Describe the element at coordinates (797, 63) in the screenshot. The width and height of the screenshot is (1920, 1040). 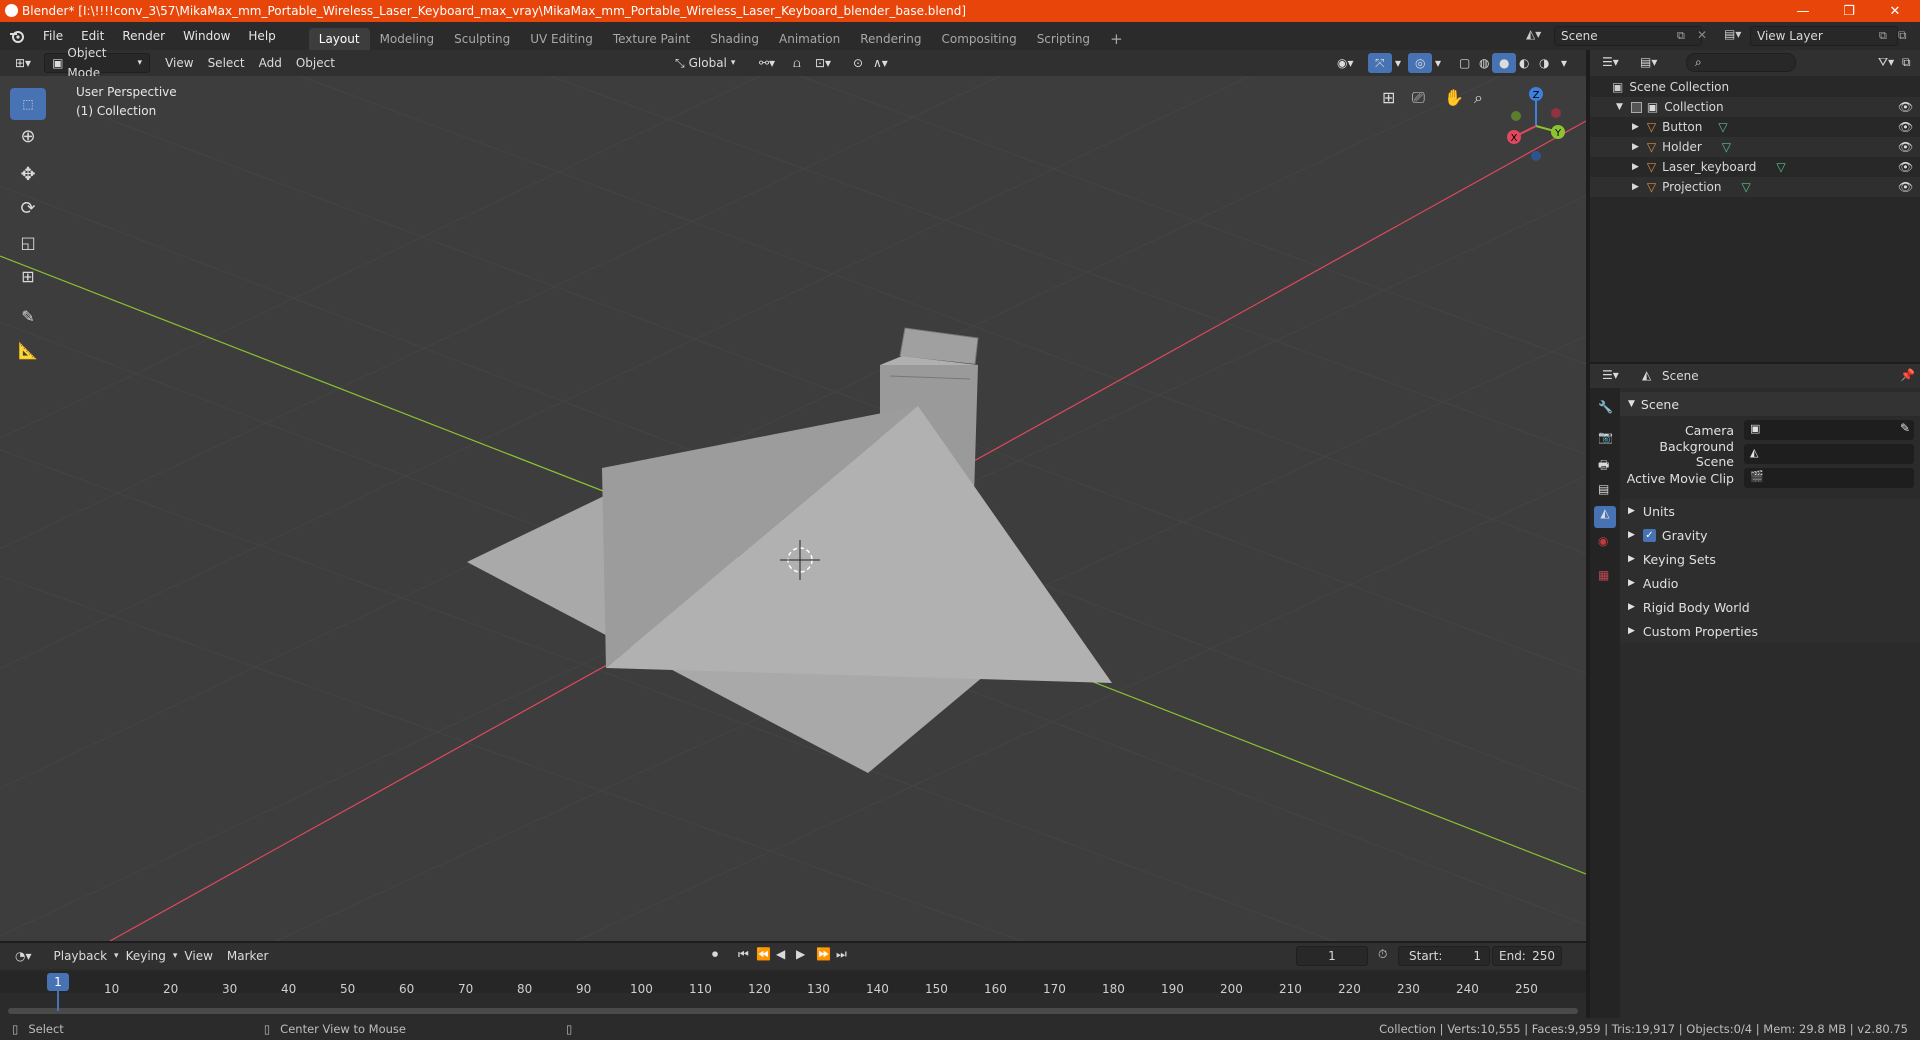
I see `snap-toggle-icon: ⩍` at that location.